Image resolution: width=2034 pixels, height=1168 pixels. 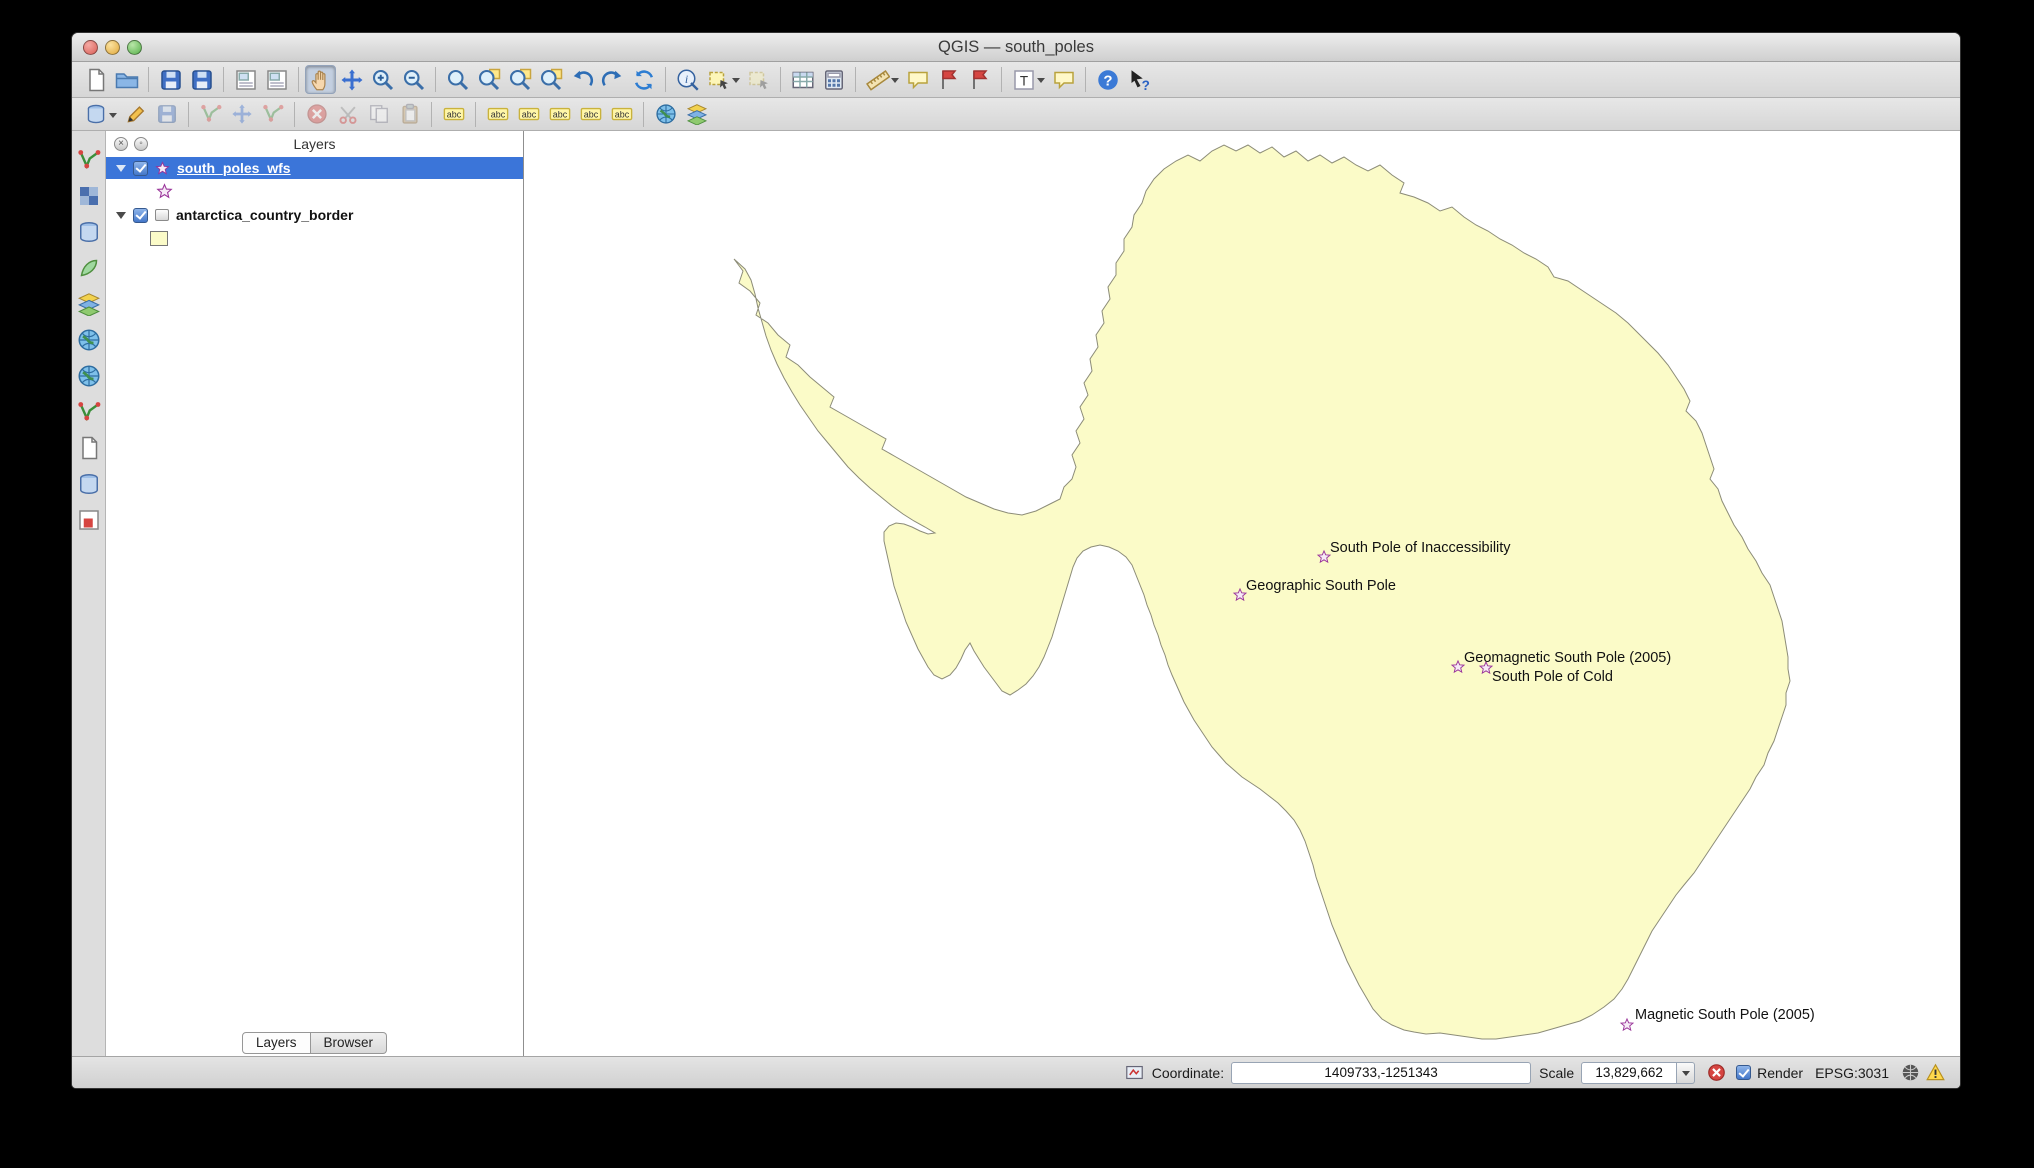 I want to click on new-project-button, so click(x=95, y=79).